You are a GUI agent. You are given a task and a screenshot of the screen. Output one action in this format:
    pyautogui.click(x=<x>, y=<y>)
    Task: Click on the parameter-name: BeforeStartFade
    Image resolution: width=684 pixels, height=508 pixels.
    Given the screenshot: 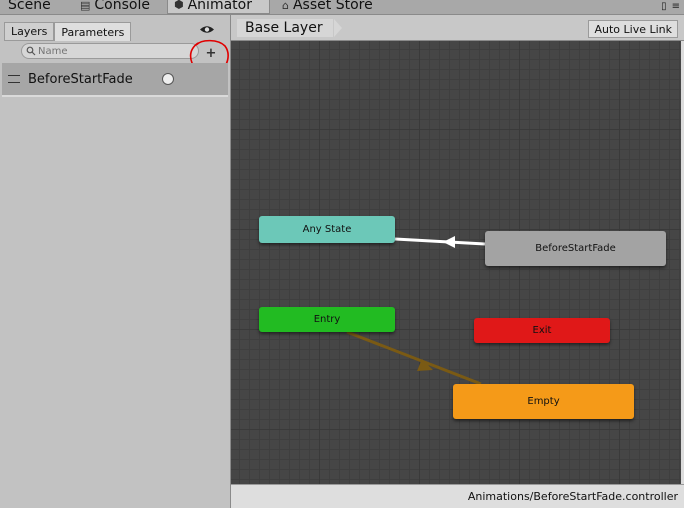 What is the action you would take?
    pyautogui.click(x=80, y=79)
    